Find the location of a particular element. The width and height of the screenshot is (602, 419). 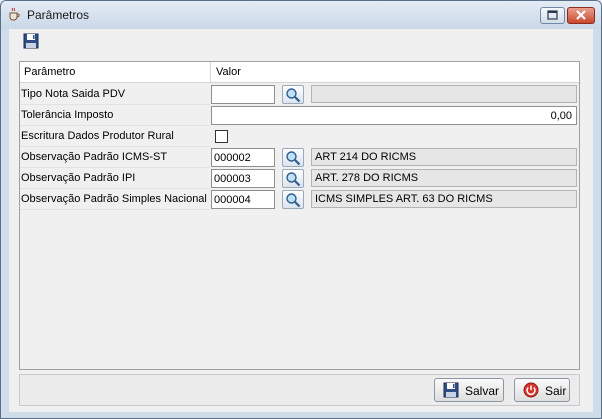

close-icon is located at coordinates (581, 15).